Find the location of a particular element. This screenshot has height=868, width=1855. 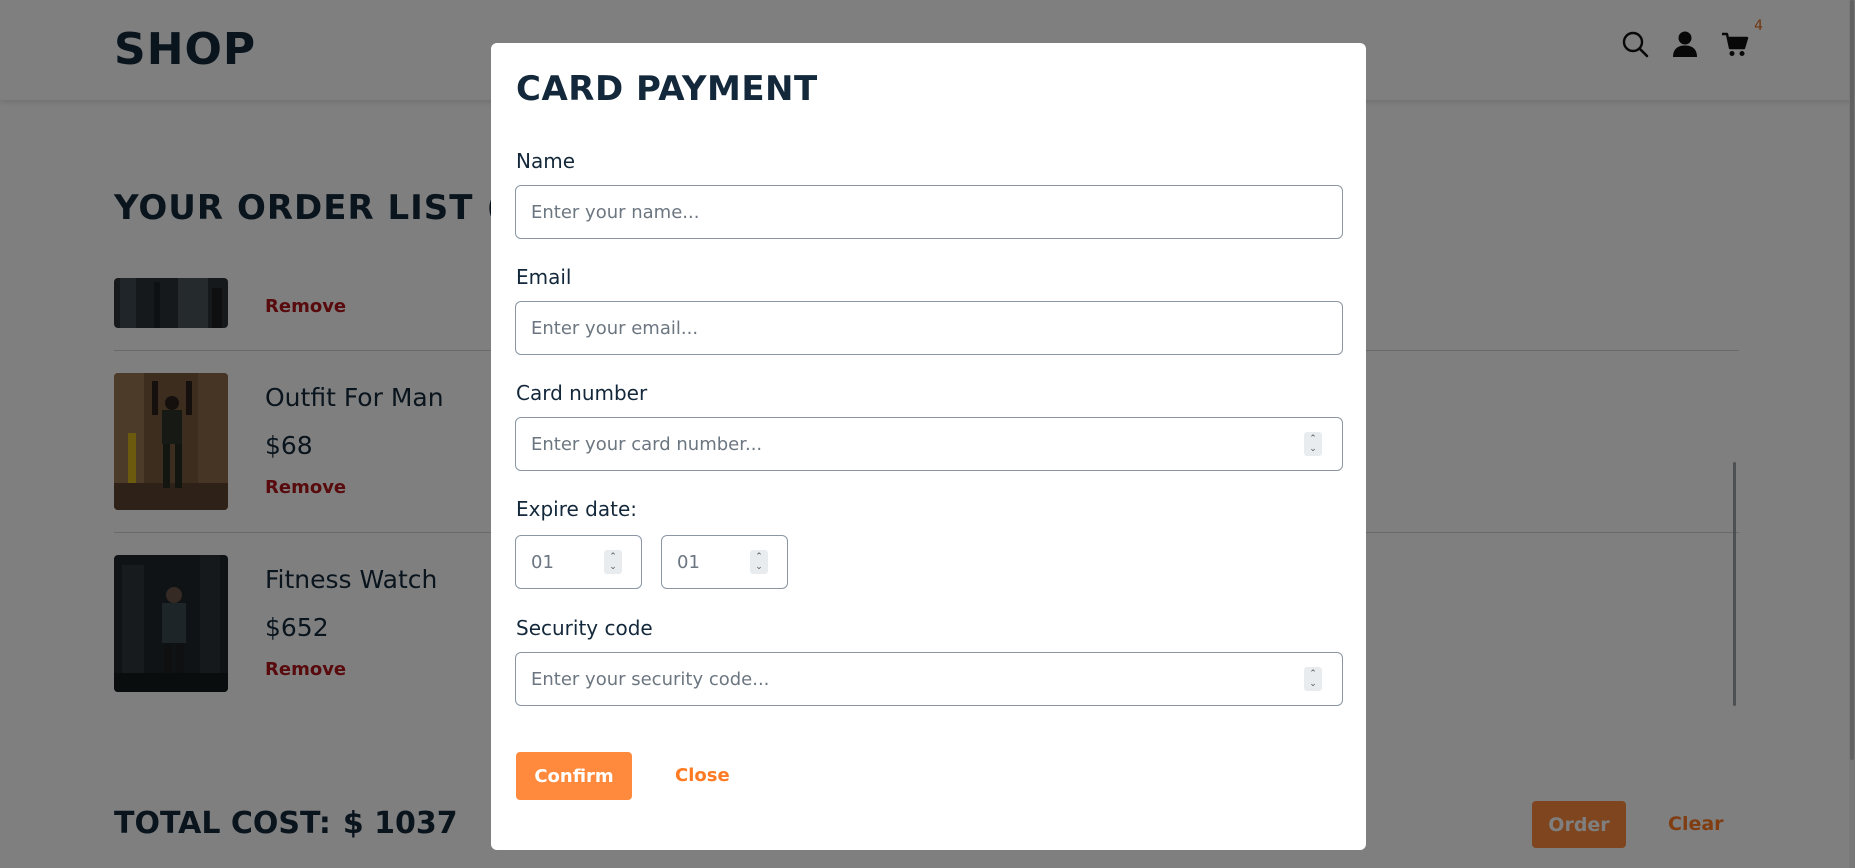

security-code-label: Security code is located at coordinates (584, 628).